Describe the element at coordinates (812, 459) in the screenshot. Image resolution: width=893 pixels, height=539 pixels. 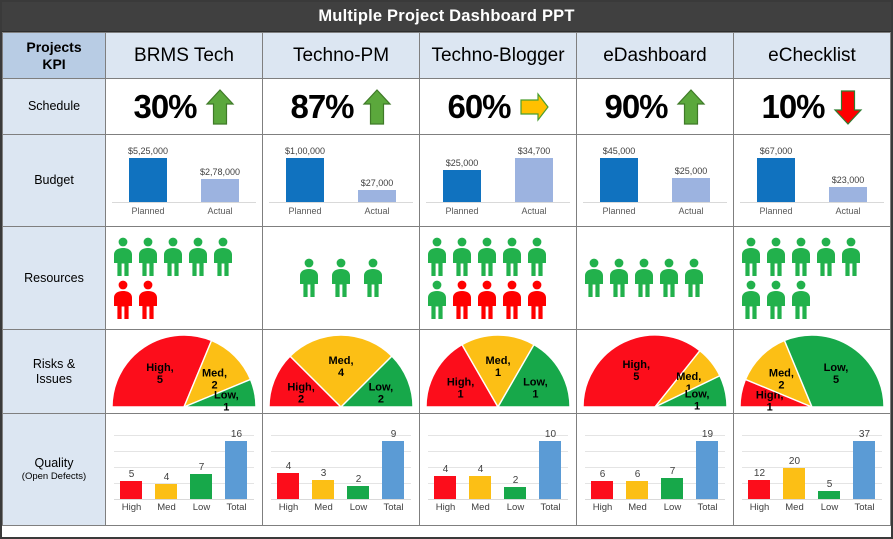
I see `quality-plot: 12 20 5 37` at that location.